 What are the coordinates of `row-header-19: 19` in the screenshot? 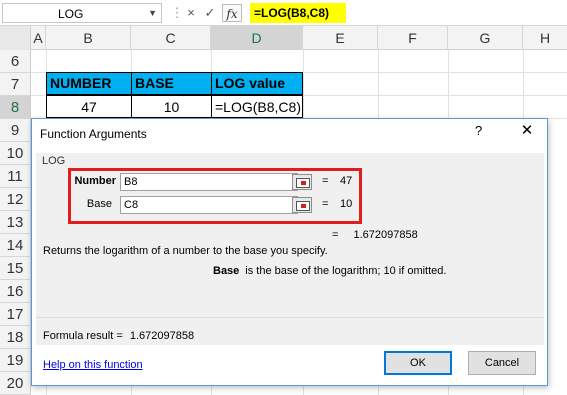 It's located at (15, 360).